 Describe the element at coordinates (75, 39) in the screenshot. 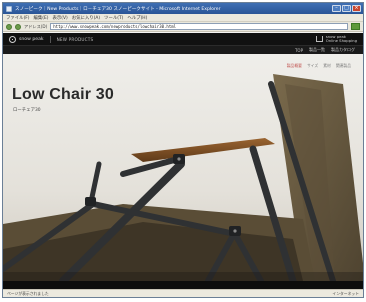

I see `section-label: NEW PRODUCTS` at that location.